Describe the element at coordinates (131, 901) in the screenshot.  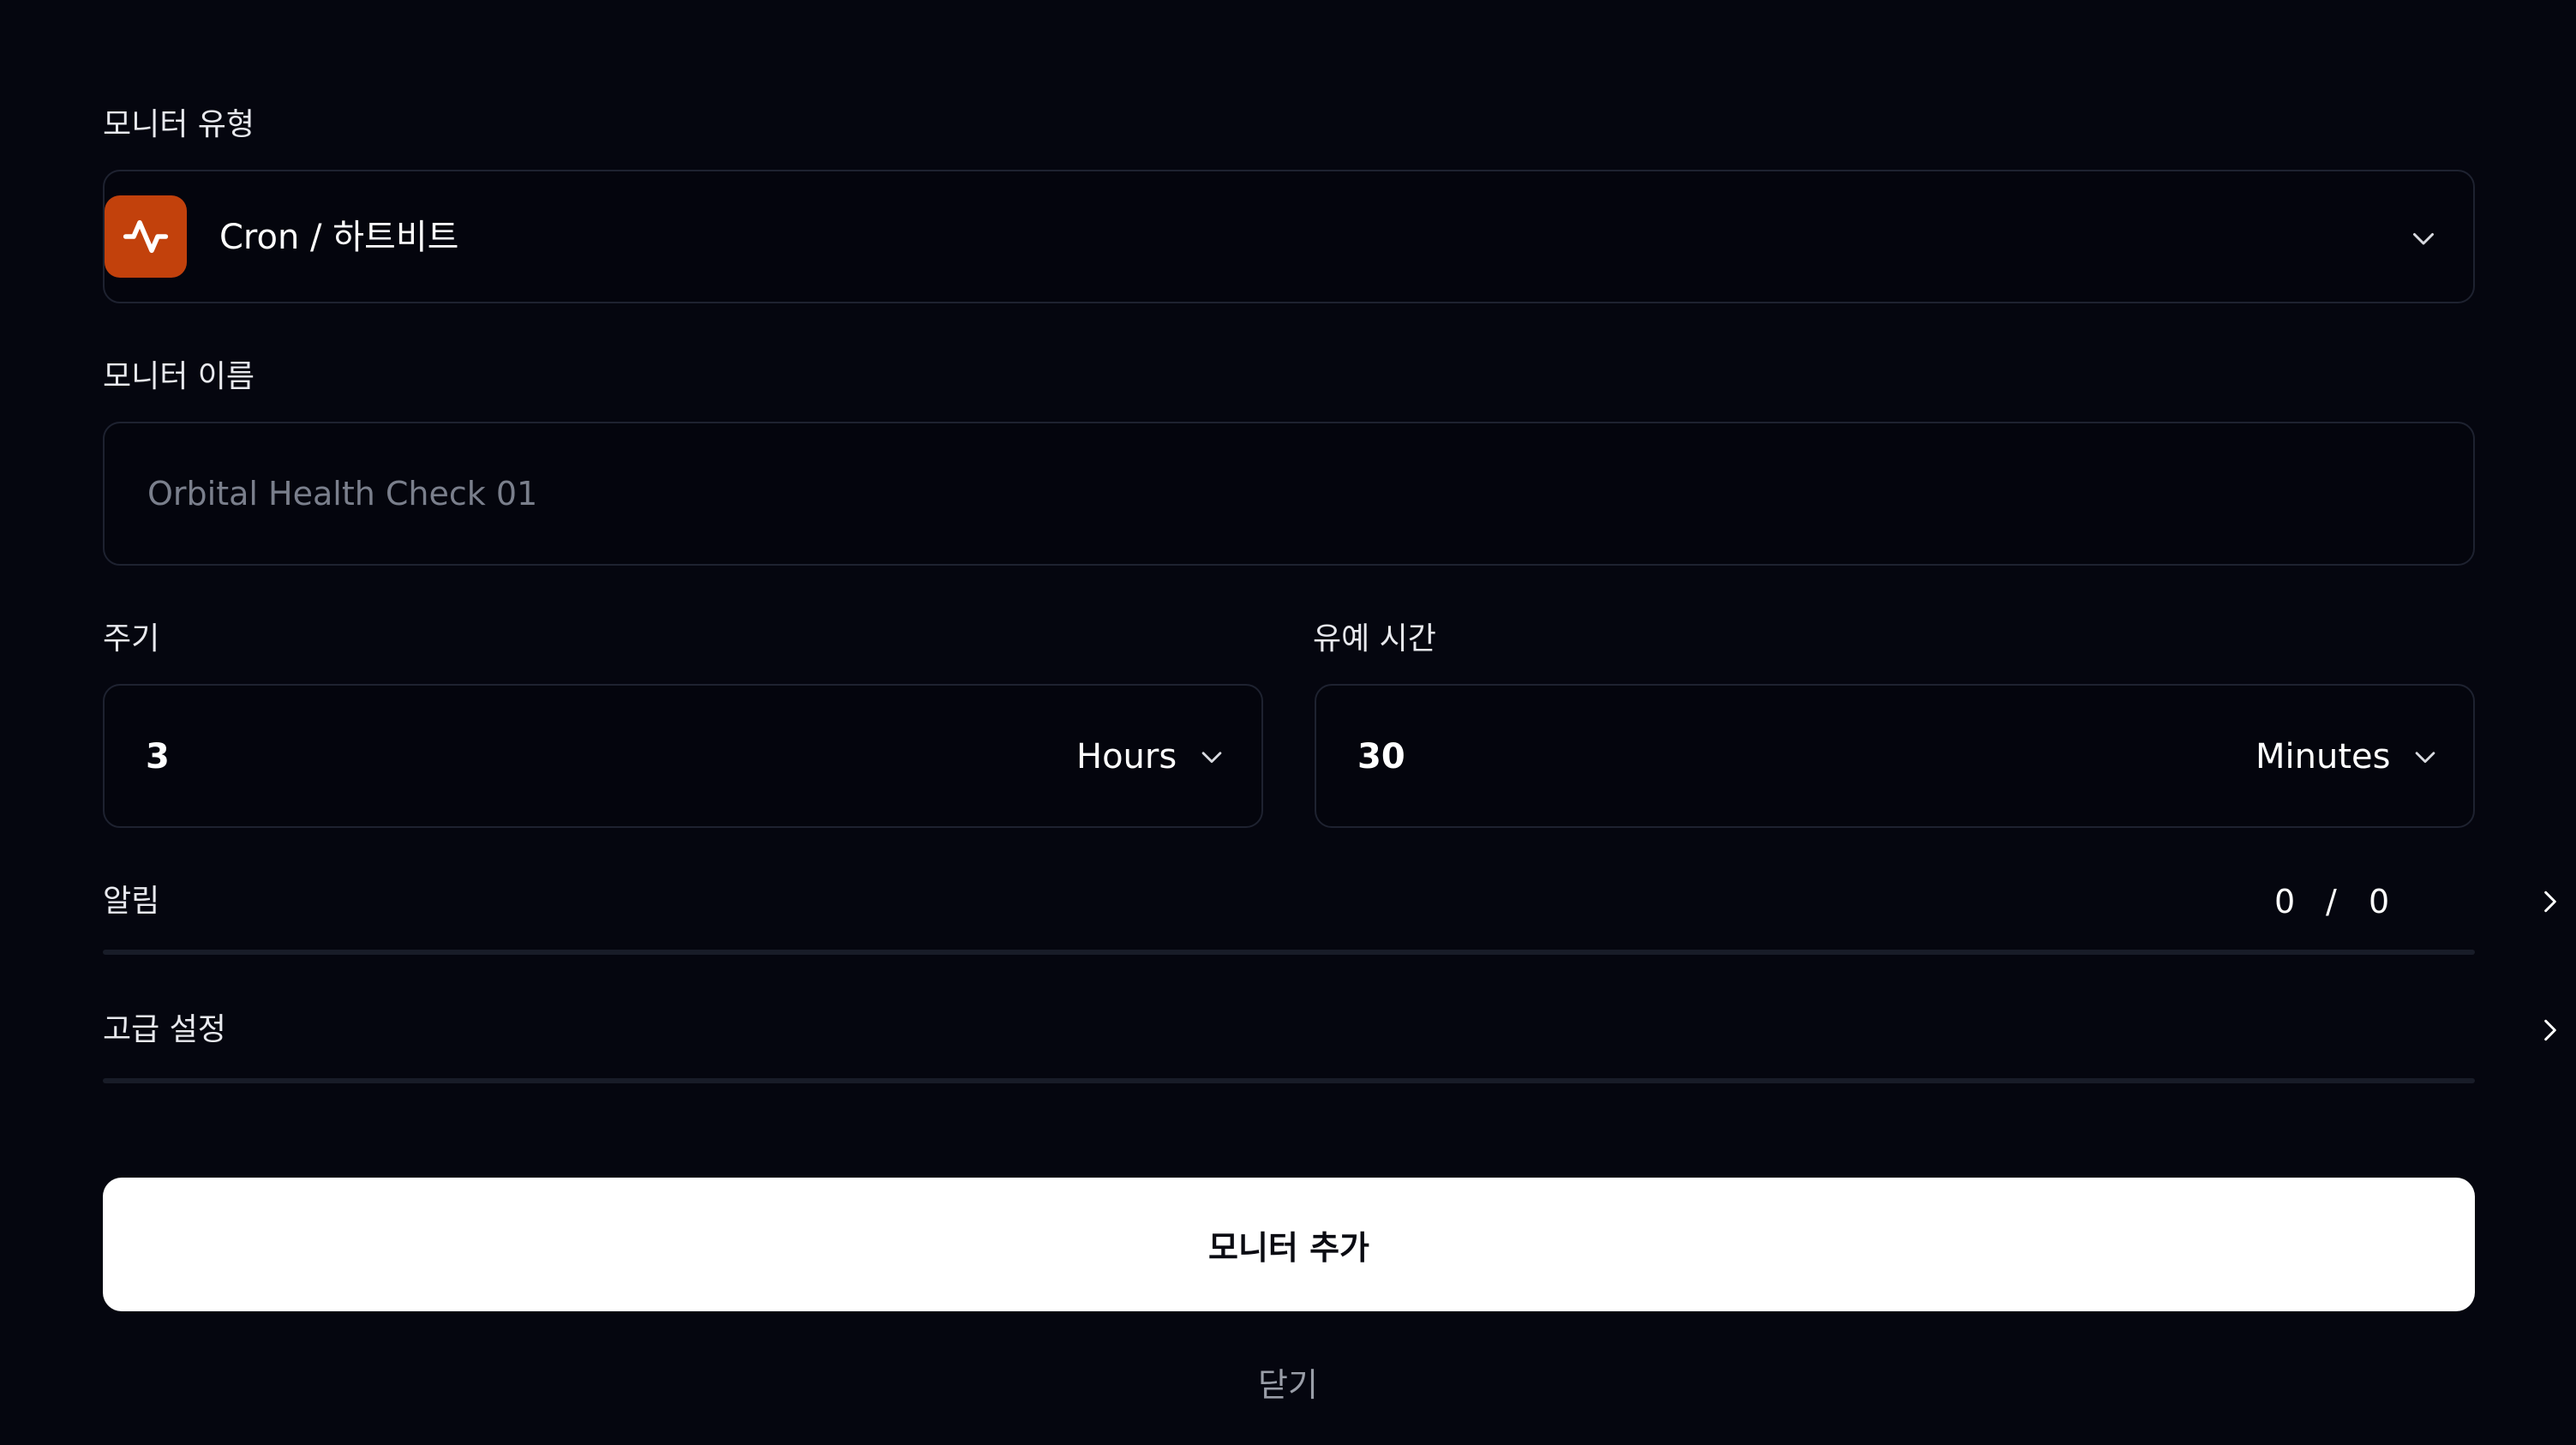
I see `alerts-label: 알림` at that location.